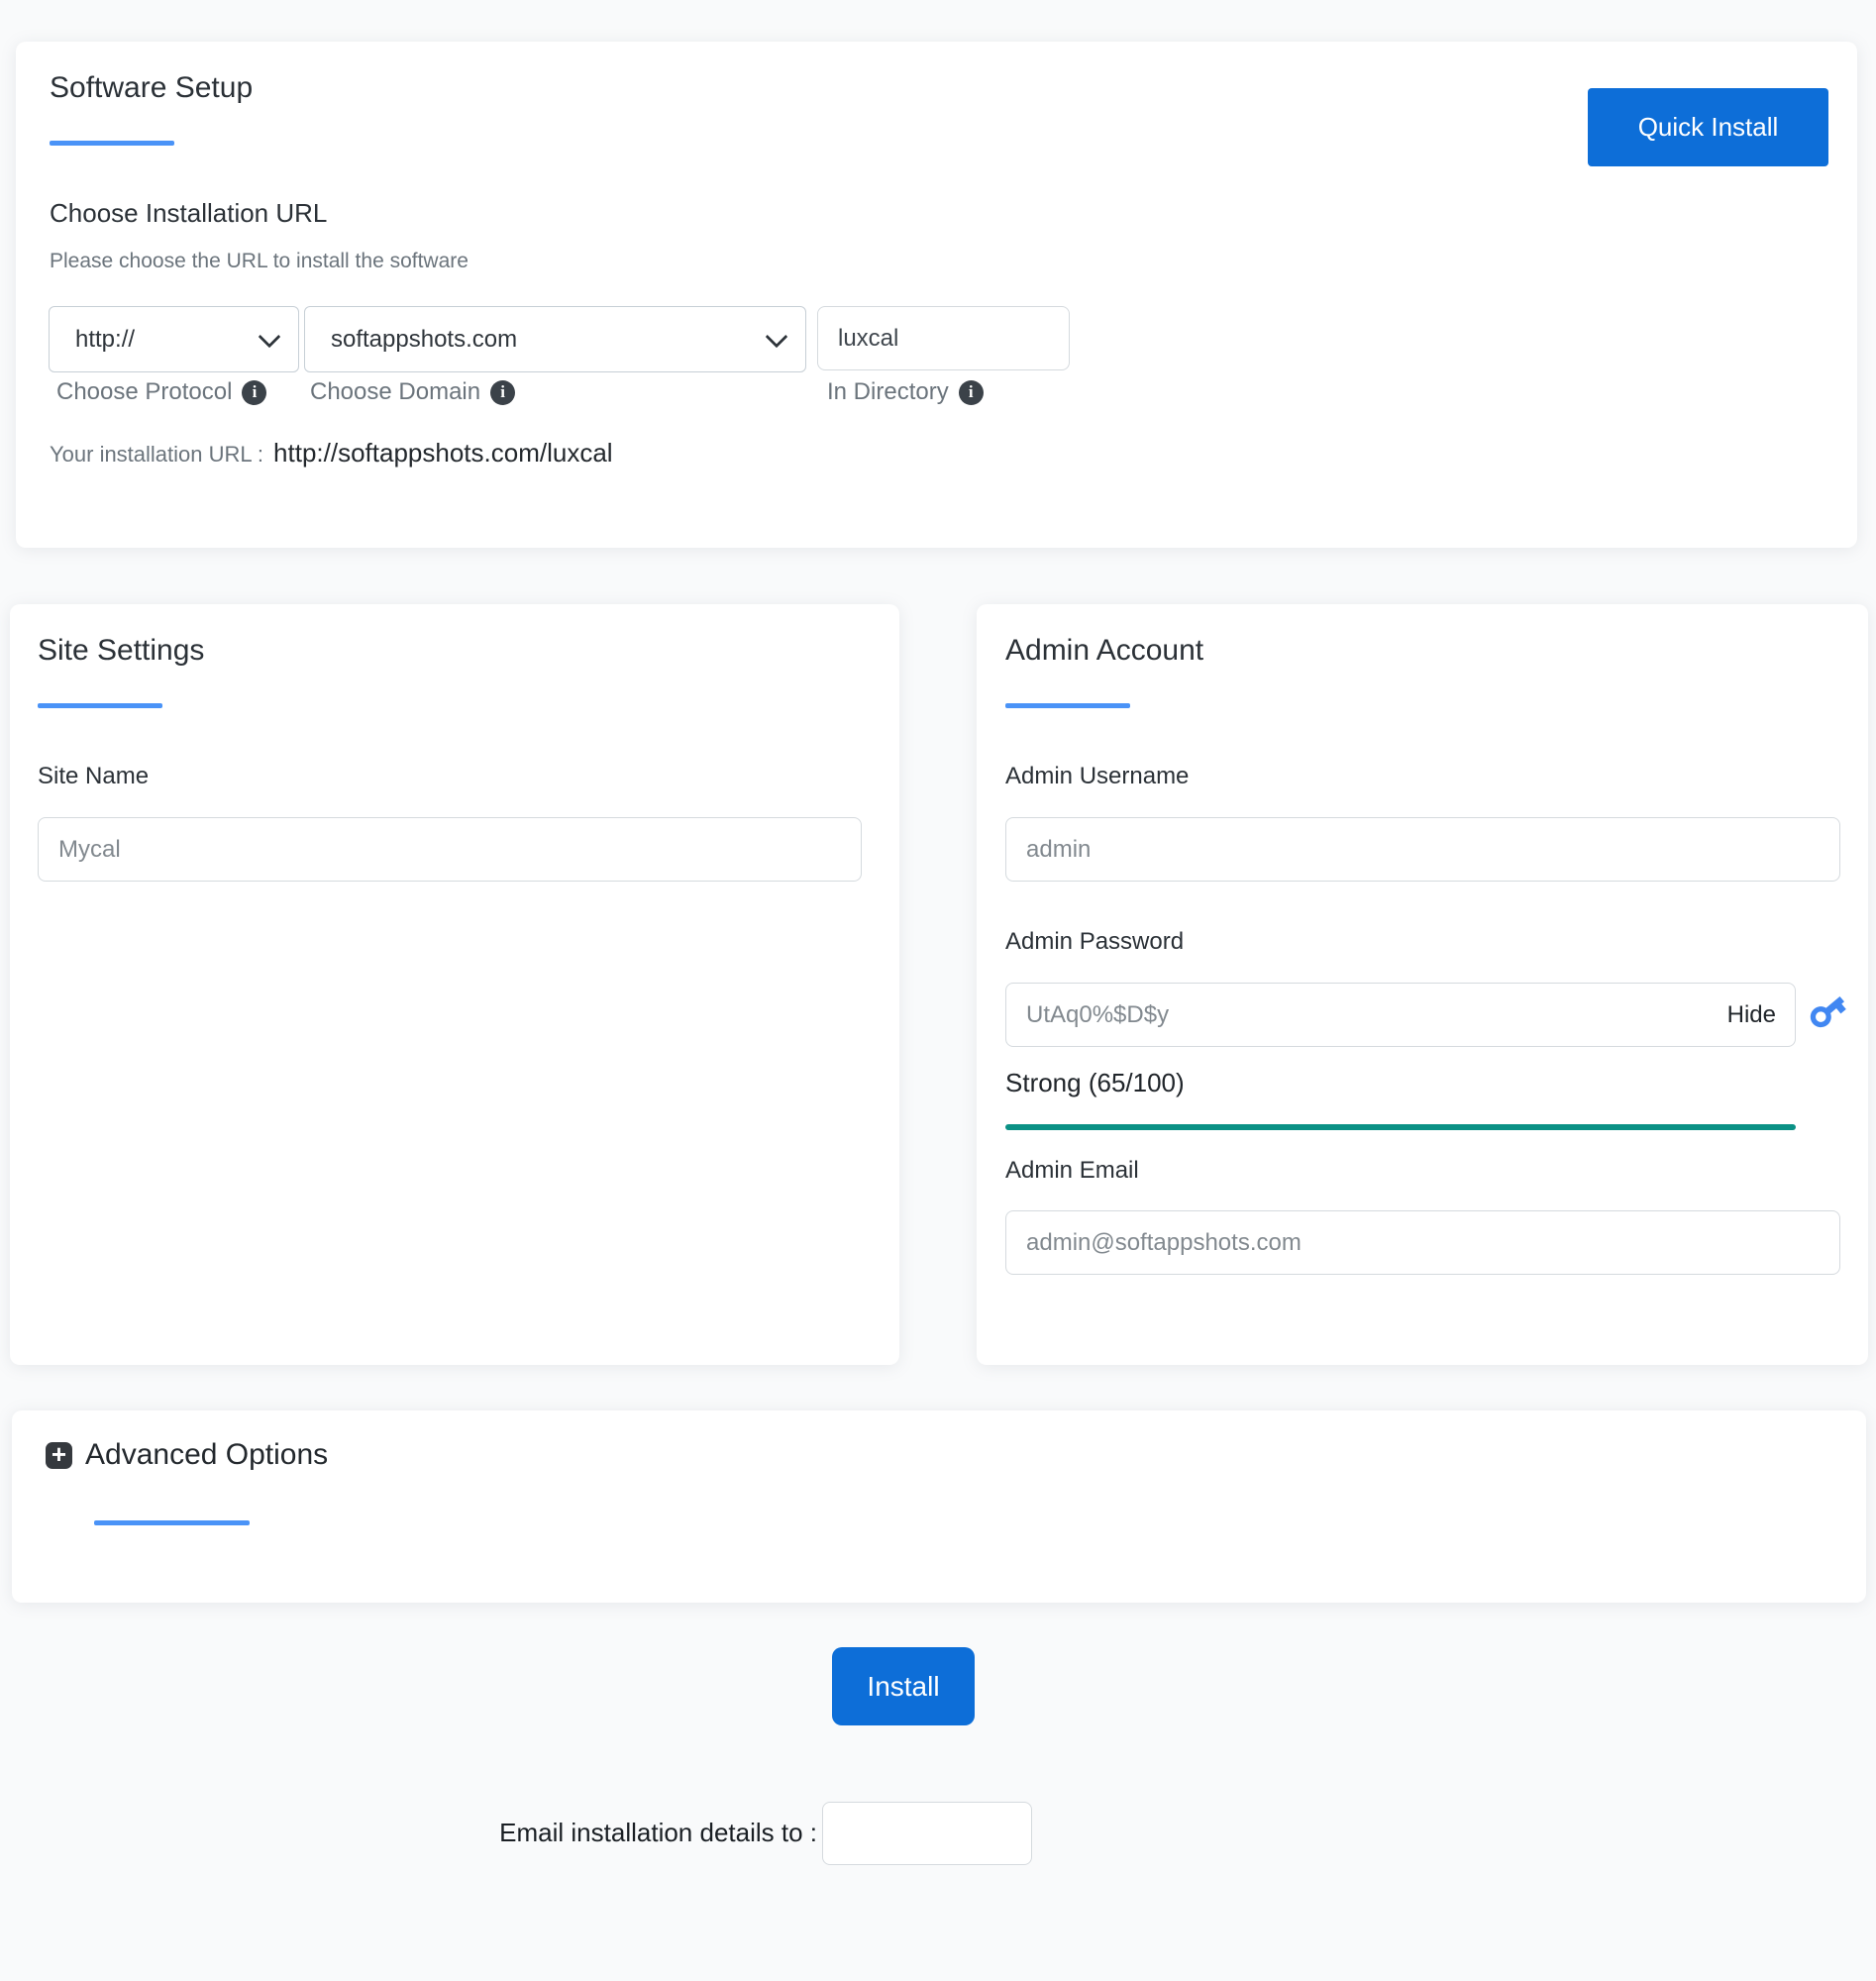  I want to click on directory-input, so click(943, 338).